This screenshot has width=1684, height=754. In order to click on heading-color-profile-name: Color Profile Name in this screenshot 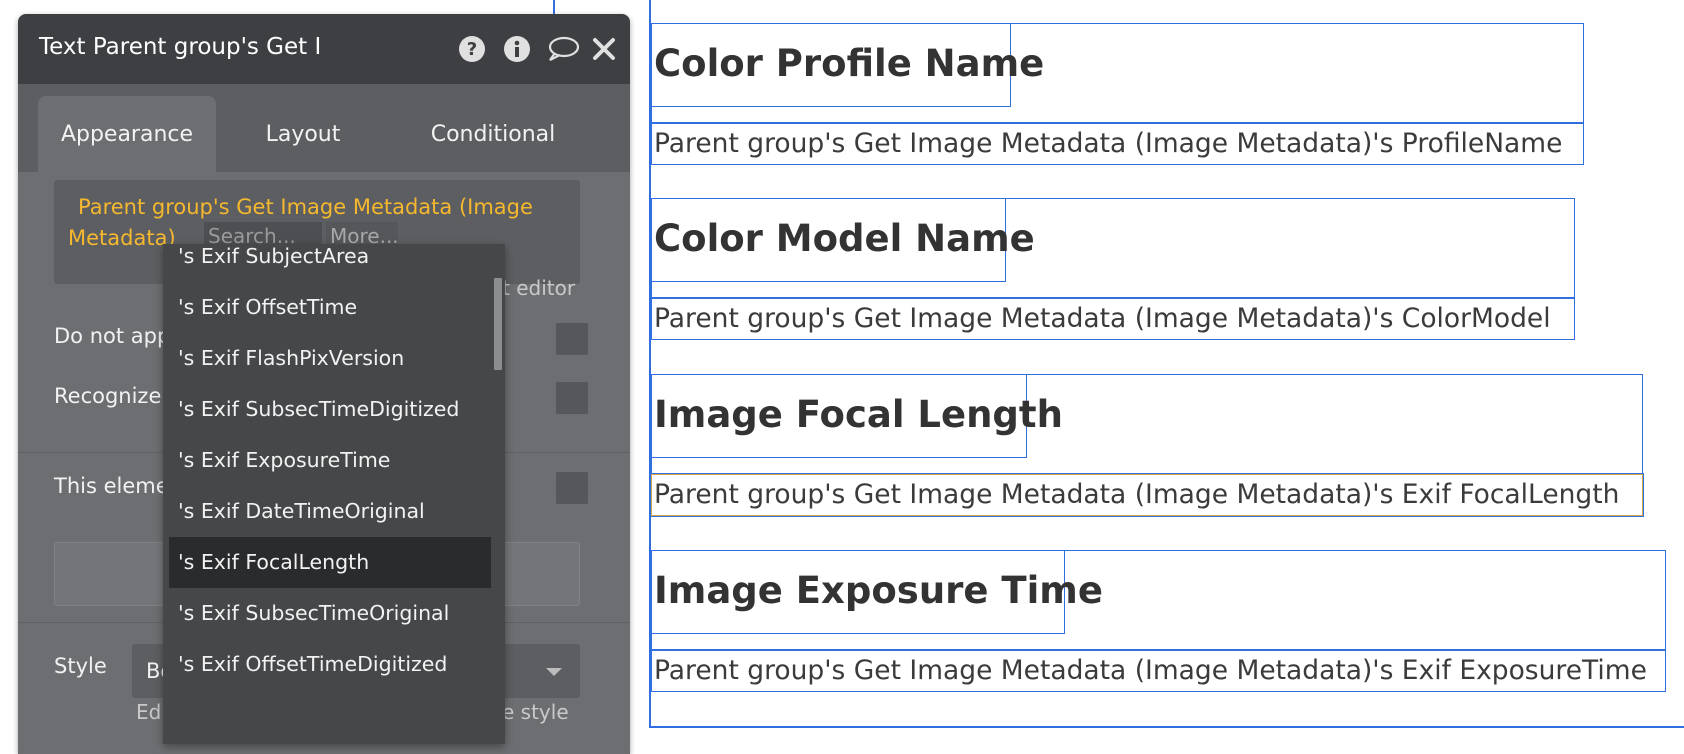, I will do `click(847, 65)`.